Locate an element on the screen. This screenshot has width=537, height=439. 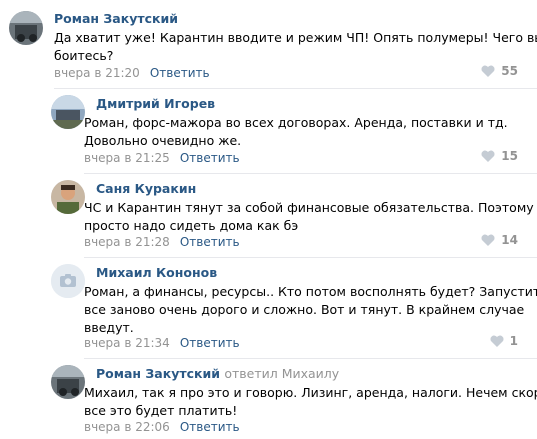
comment-meta: вчера в 22:06 Ответить is located at coordinates (162, 427).